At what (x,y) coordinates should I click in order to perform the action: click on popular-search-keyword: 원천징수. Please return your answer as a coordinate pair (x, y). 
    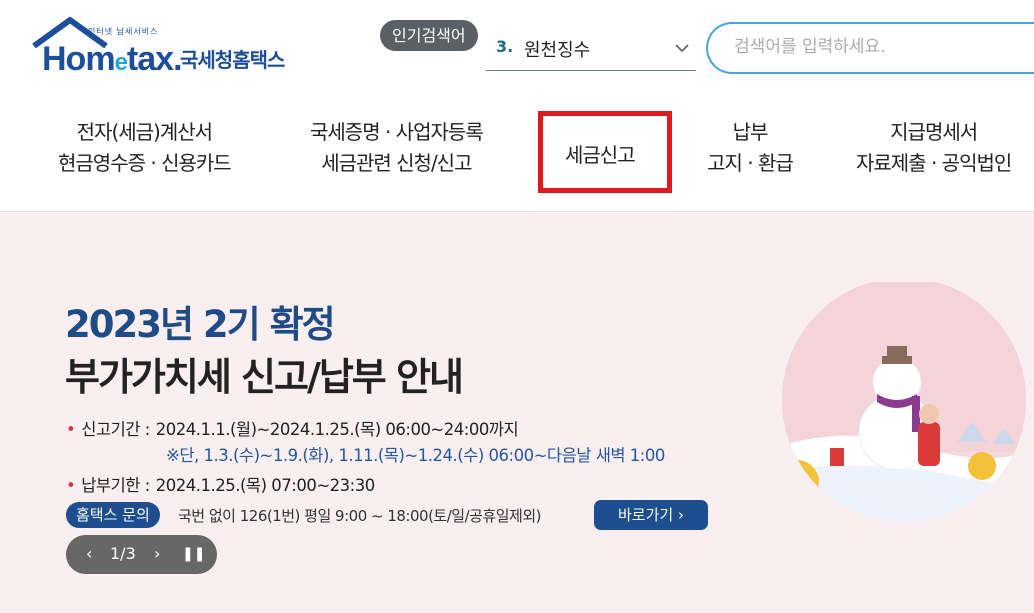
    Looking at the image, I should click on (557, 50).